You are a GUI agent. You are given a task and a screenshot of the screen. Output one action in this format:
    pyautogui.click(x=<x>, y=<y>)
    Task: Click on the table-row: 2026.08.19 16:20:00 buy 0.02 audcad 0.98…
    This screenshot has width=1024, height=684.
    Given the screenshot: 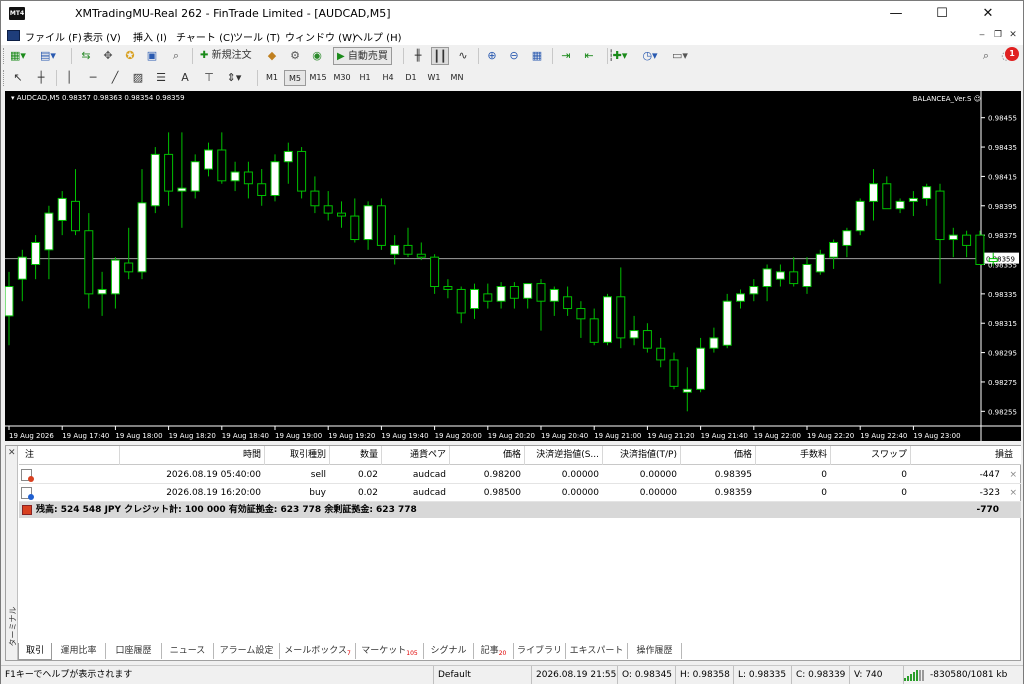 What is the action you would take?
    pyautogui.click(x=520, y=493)
    